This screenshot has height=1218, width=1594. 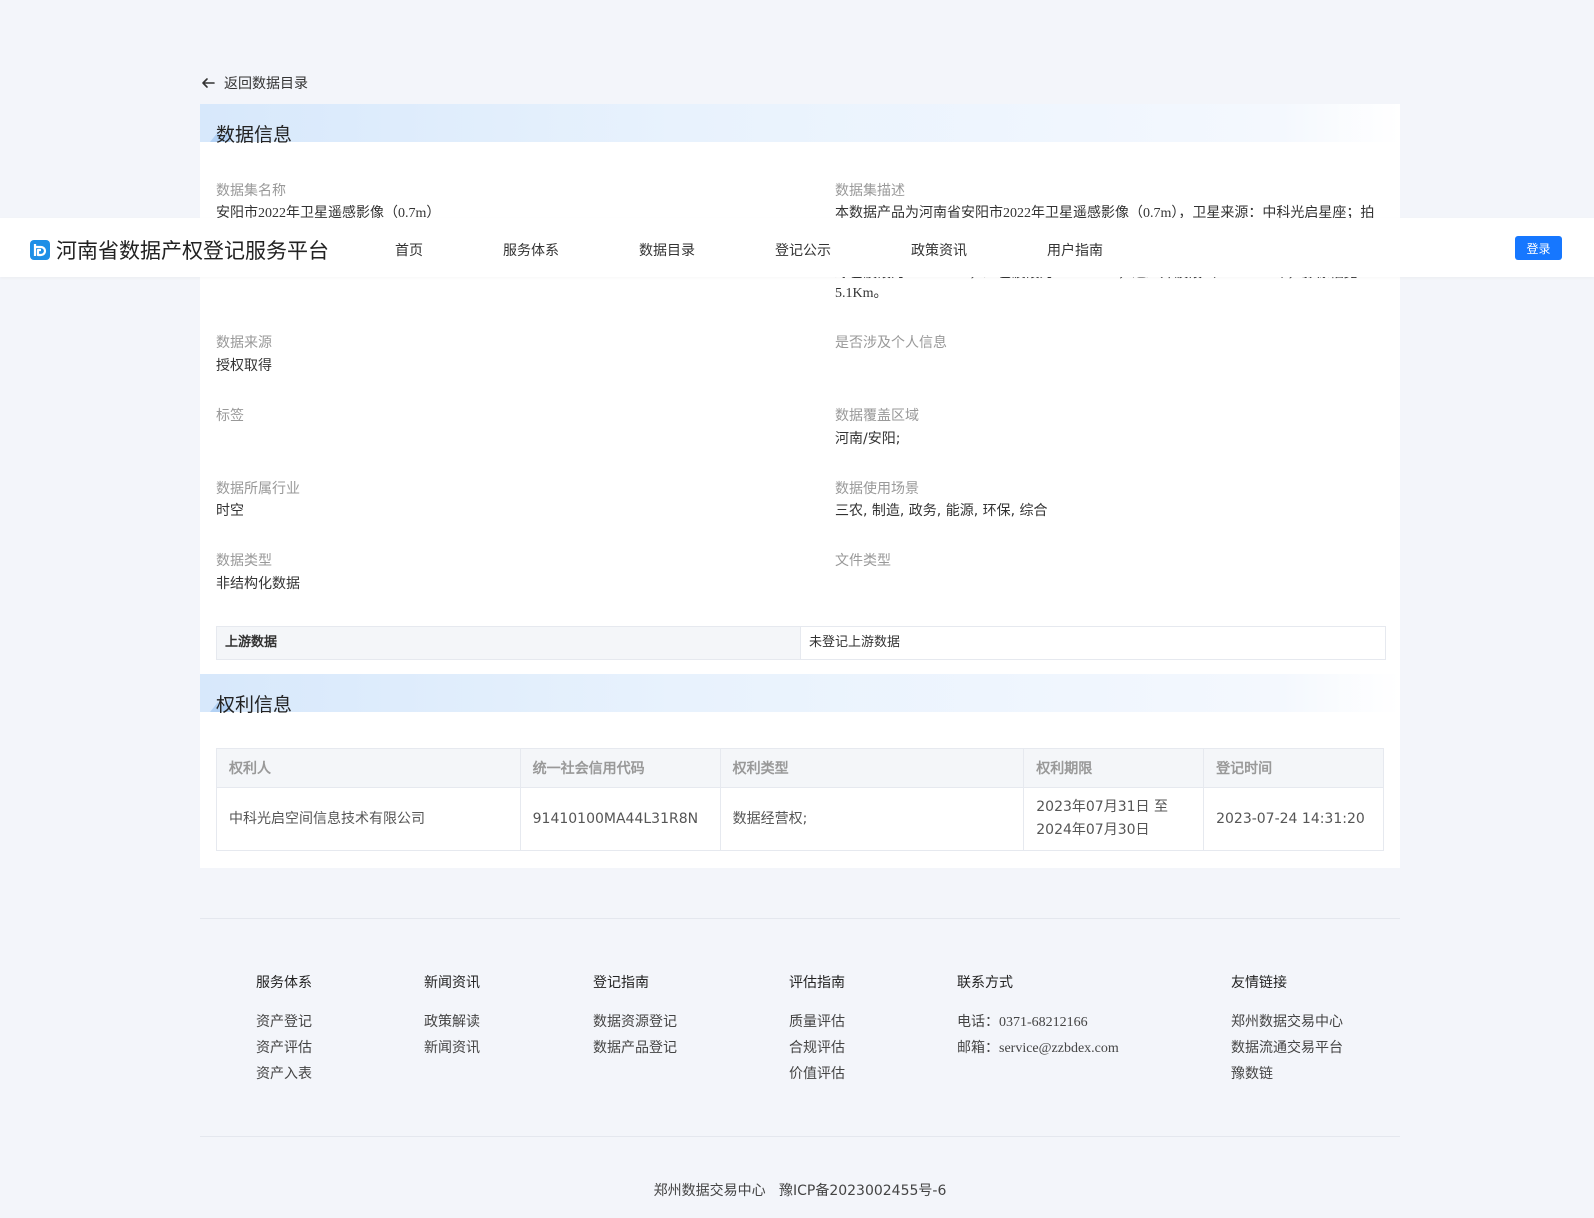 I want to click on rights-info-section-header: 权利信息, so click(x=800, y=695).